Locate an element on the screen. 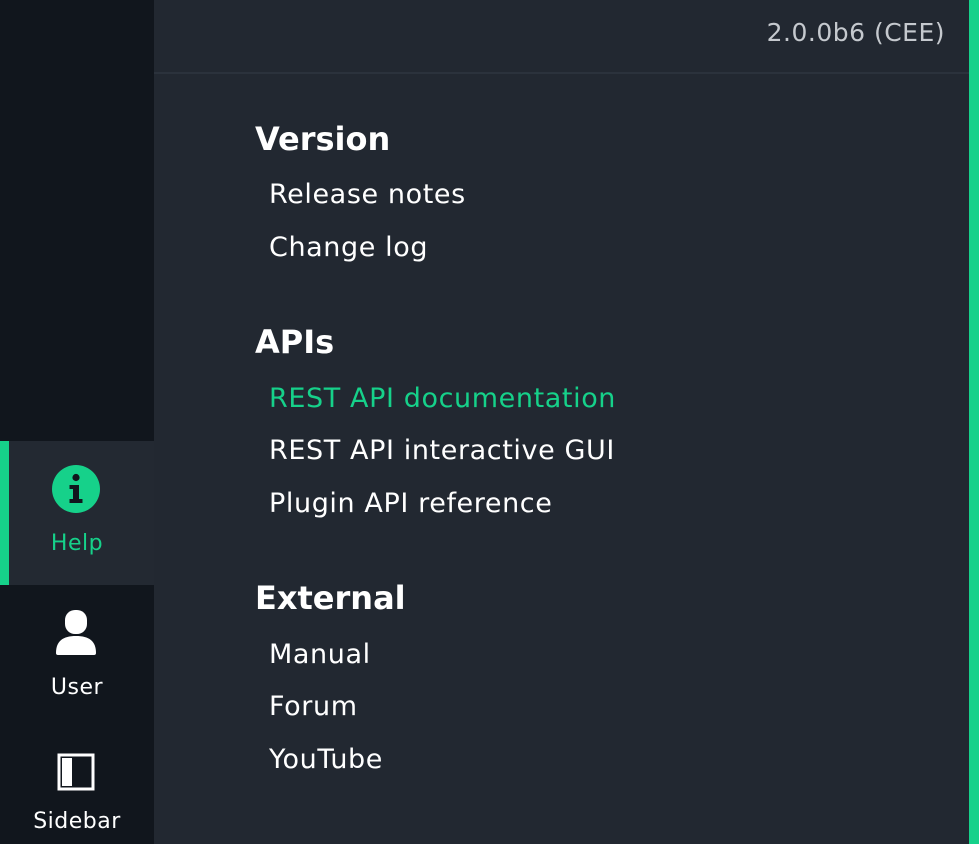 This screenshot has width=979, height=844. youtube-link: YouTube is located at coordinates (326, 759).